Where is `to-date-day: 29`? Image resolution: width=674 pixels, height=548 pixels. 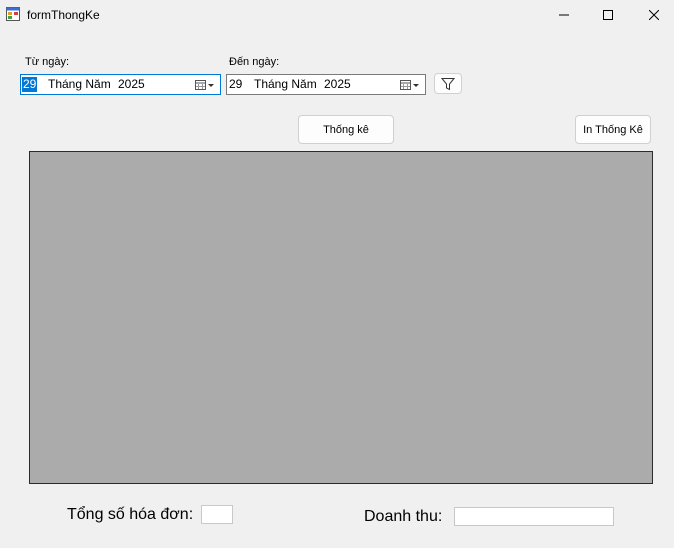
to-date-day: 29 is located at coordinates (235, 84).